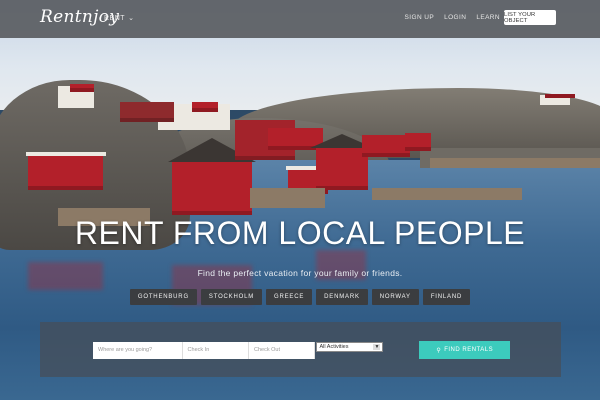  Describe the element at coordinates (282, 350) in the screenshot. I see `check-out-input: Check Out` at that location.